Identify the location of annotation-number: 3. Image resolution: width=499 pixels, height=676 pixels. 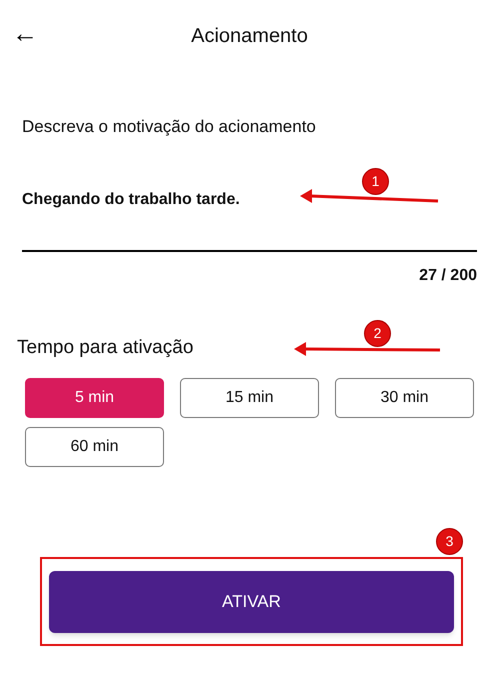
(449, 541).